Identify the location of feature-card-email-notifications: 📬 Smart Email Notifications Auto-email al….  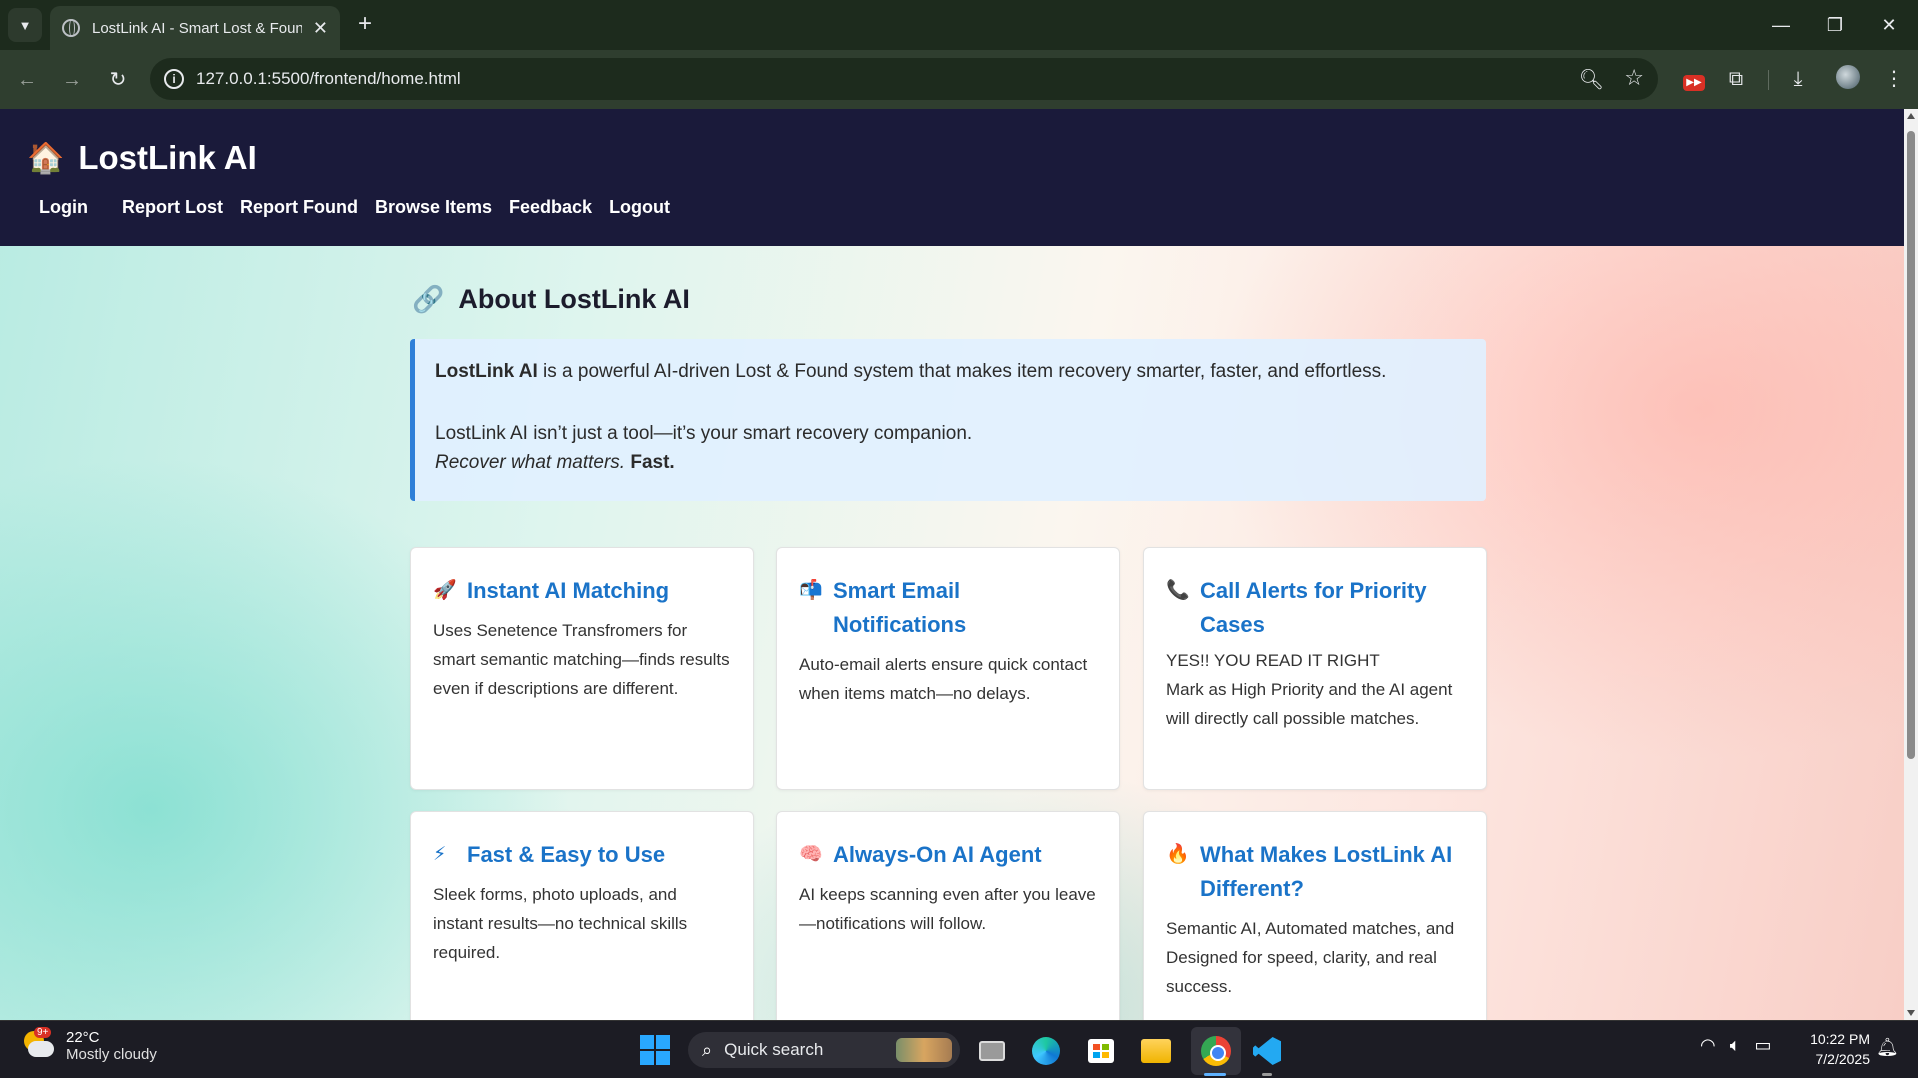
(948, 668).